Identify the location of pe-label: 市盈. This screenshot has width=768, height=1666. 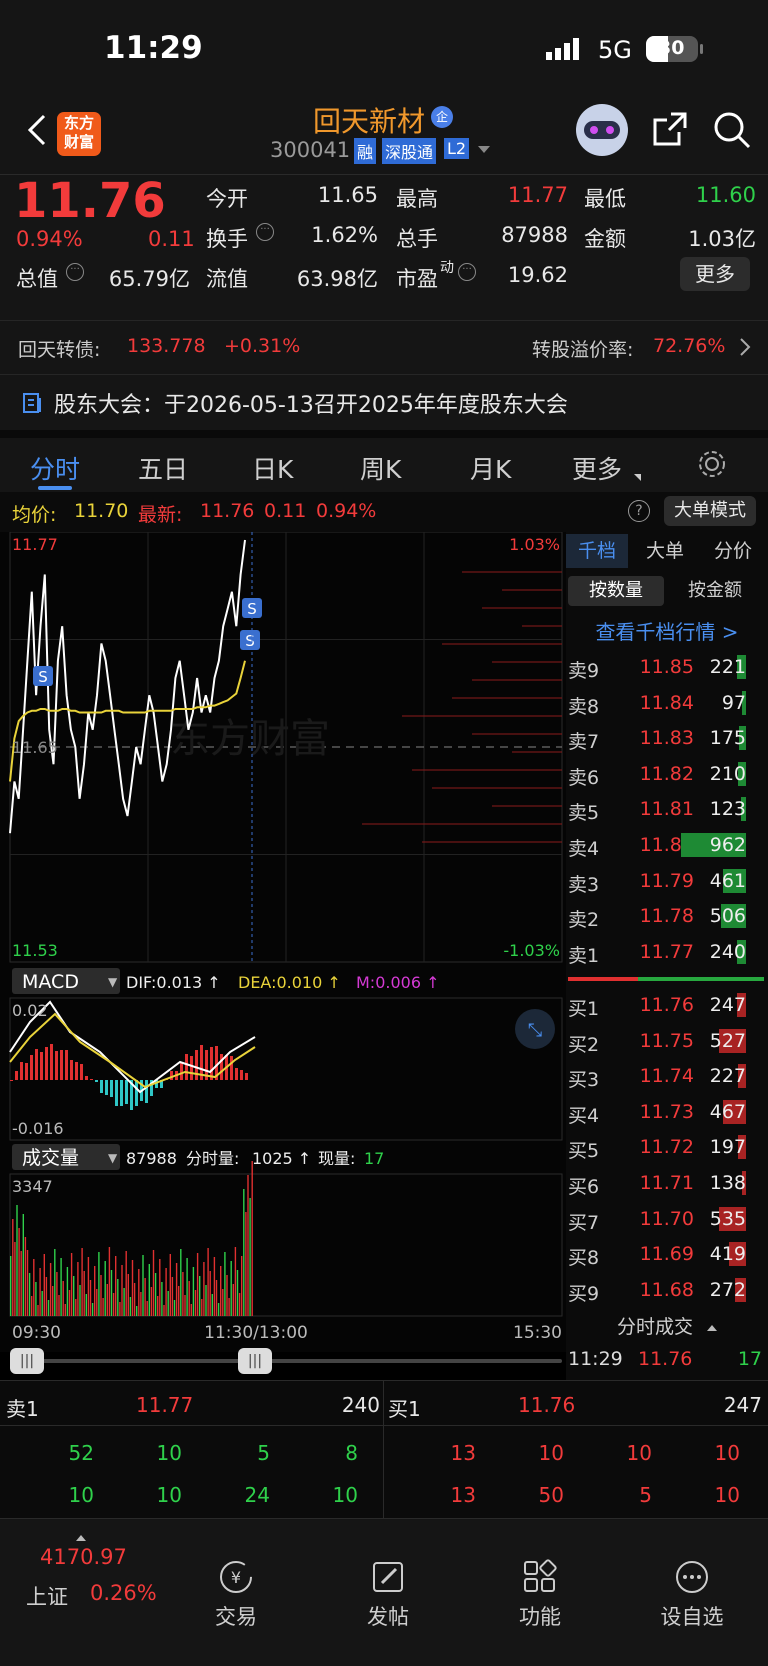
(417, 278).